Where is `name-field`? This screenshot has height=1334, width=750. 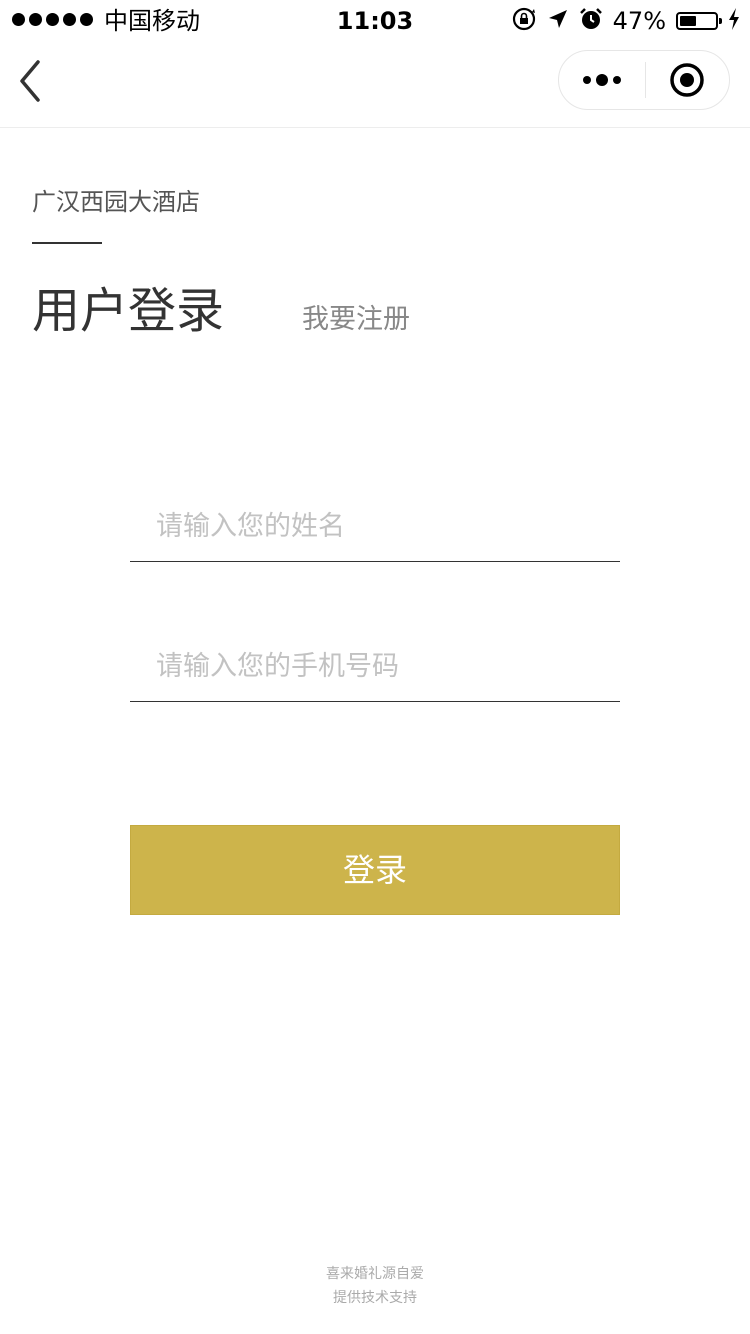
name-field is located at coordinates (375, 527).